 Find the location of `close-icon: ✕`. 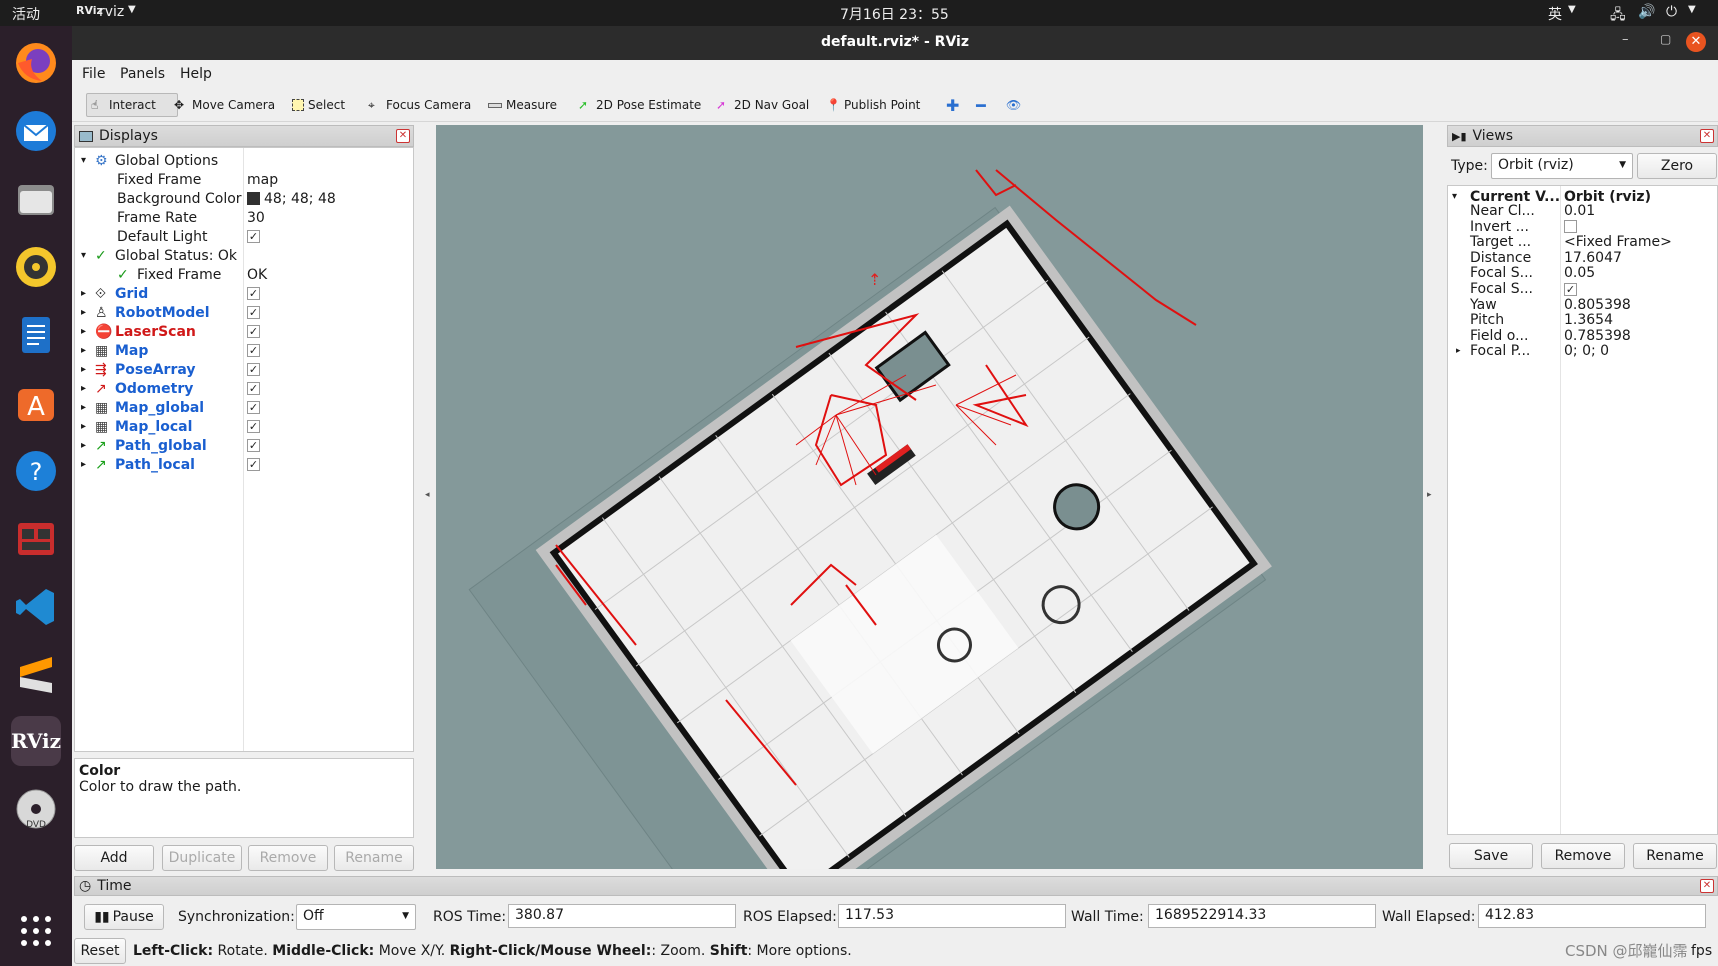

close-icon: ✕ is located at coordinates (1696, 42).